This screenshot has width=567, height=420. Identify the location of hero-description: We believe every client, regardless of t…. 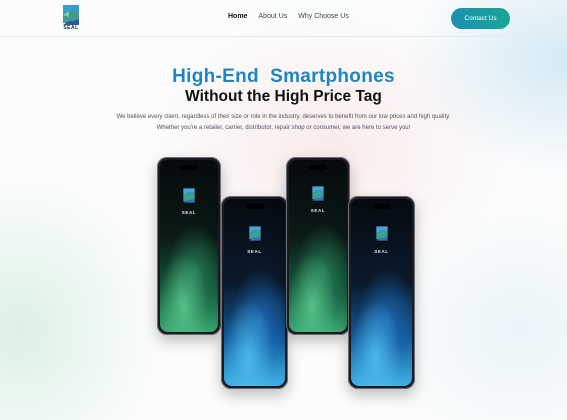
(283, 122).